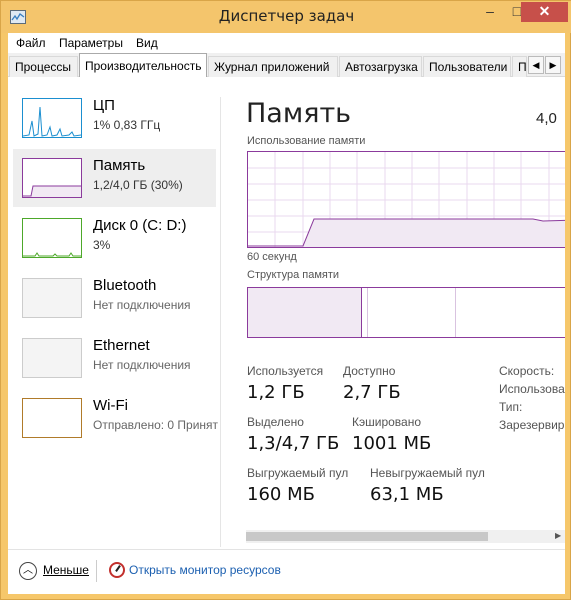 The height and width of the screenshot is (600, 571). Describe the element at coordinates (31, 43) in the screenshot. I see `menu-file: Файл` at that location.